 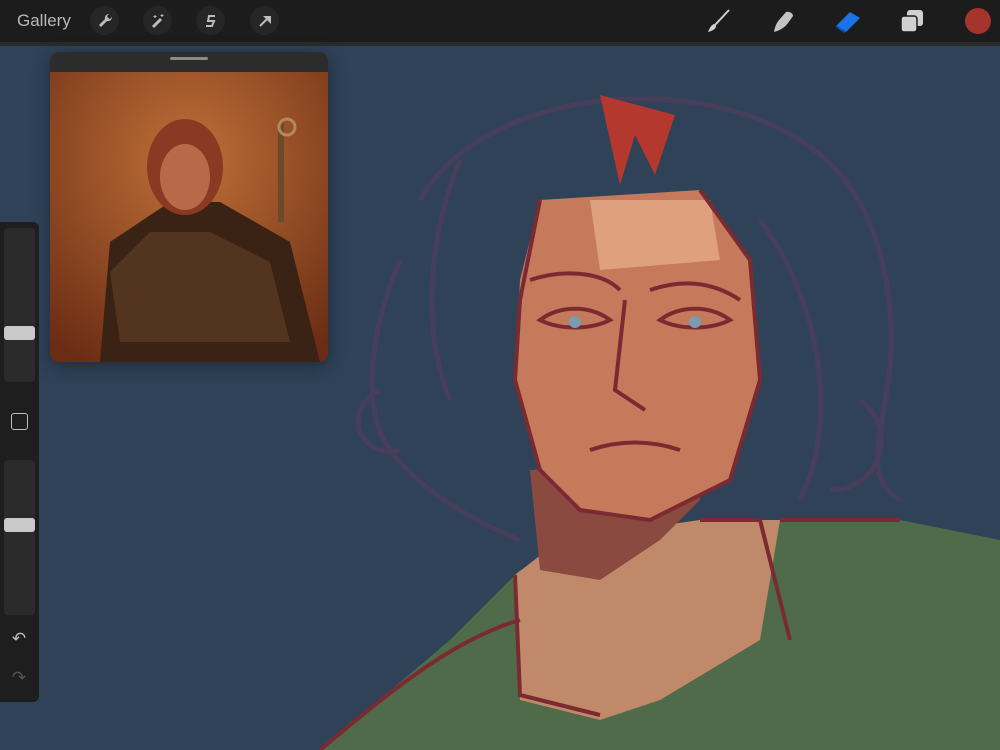 I want to click on reference-window, so click(x=189, y=207).